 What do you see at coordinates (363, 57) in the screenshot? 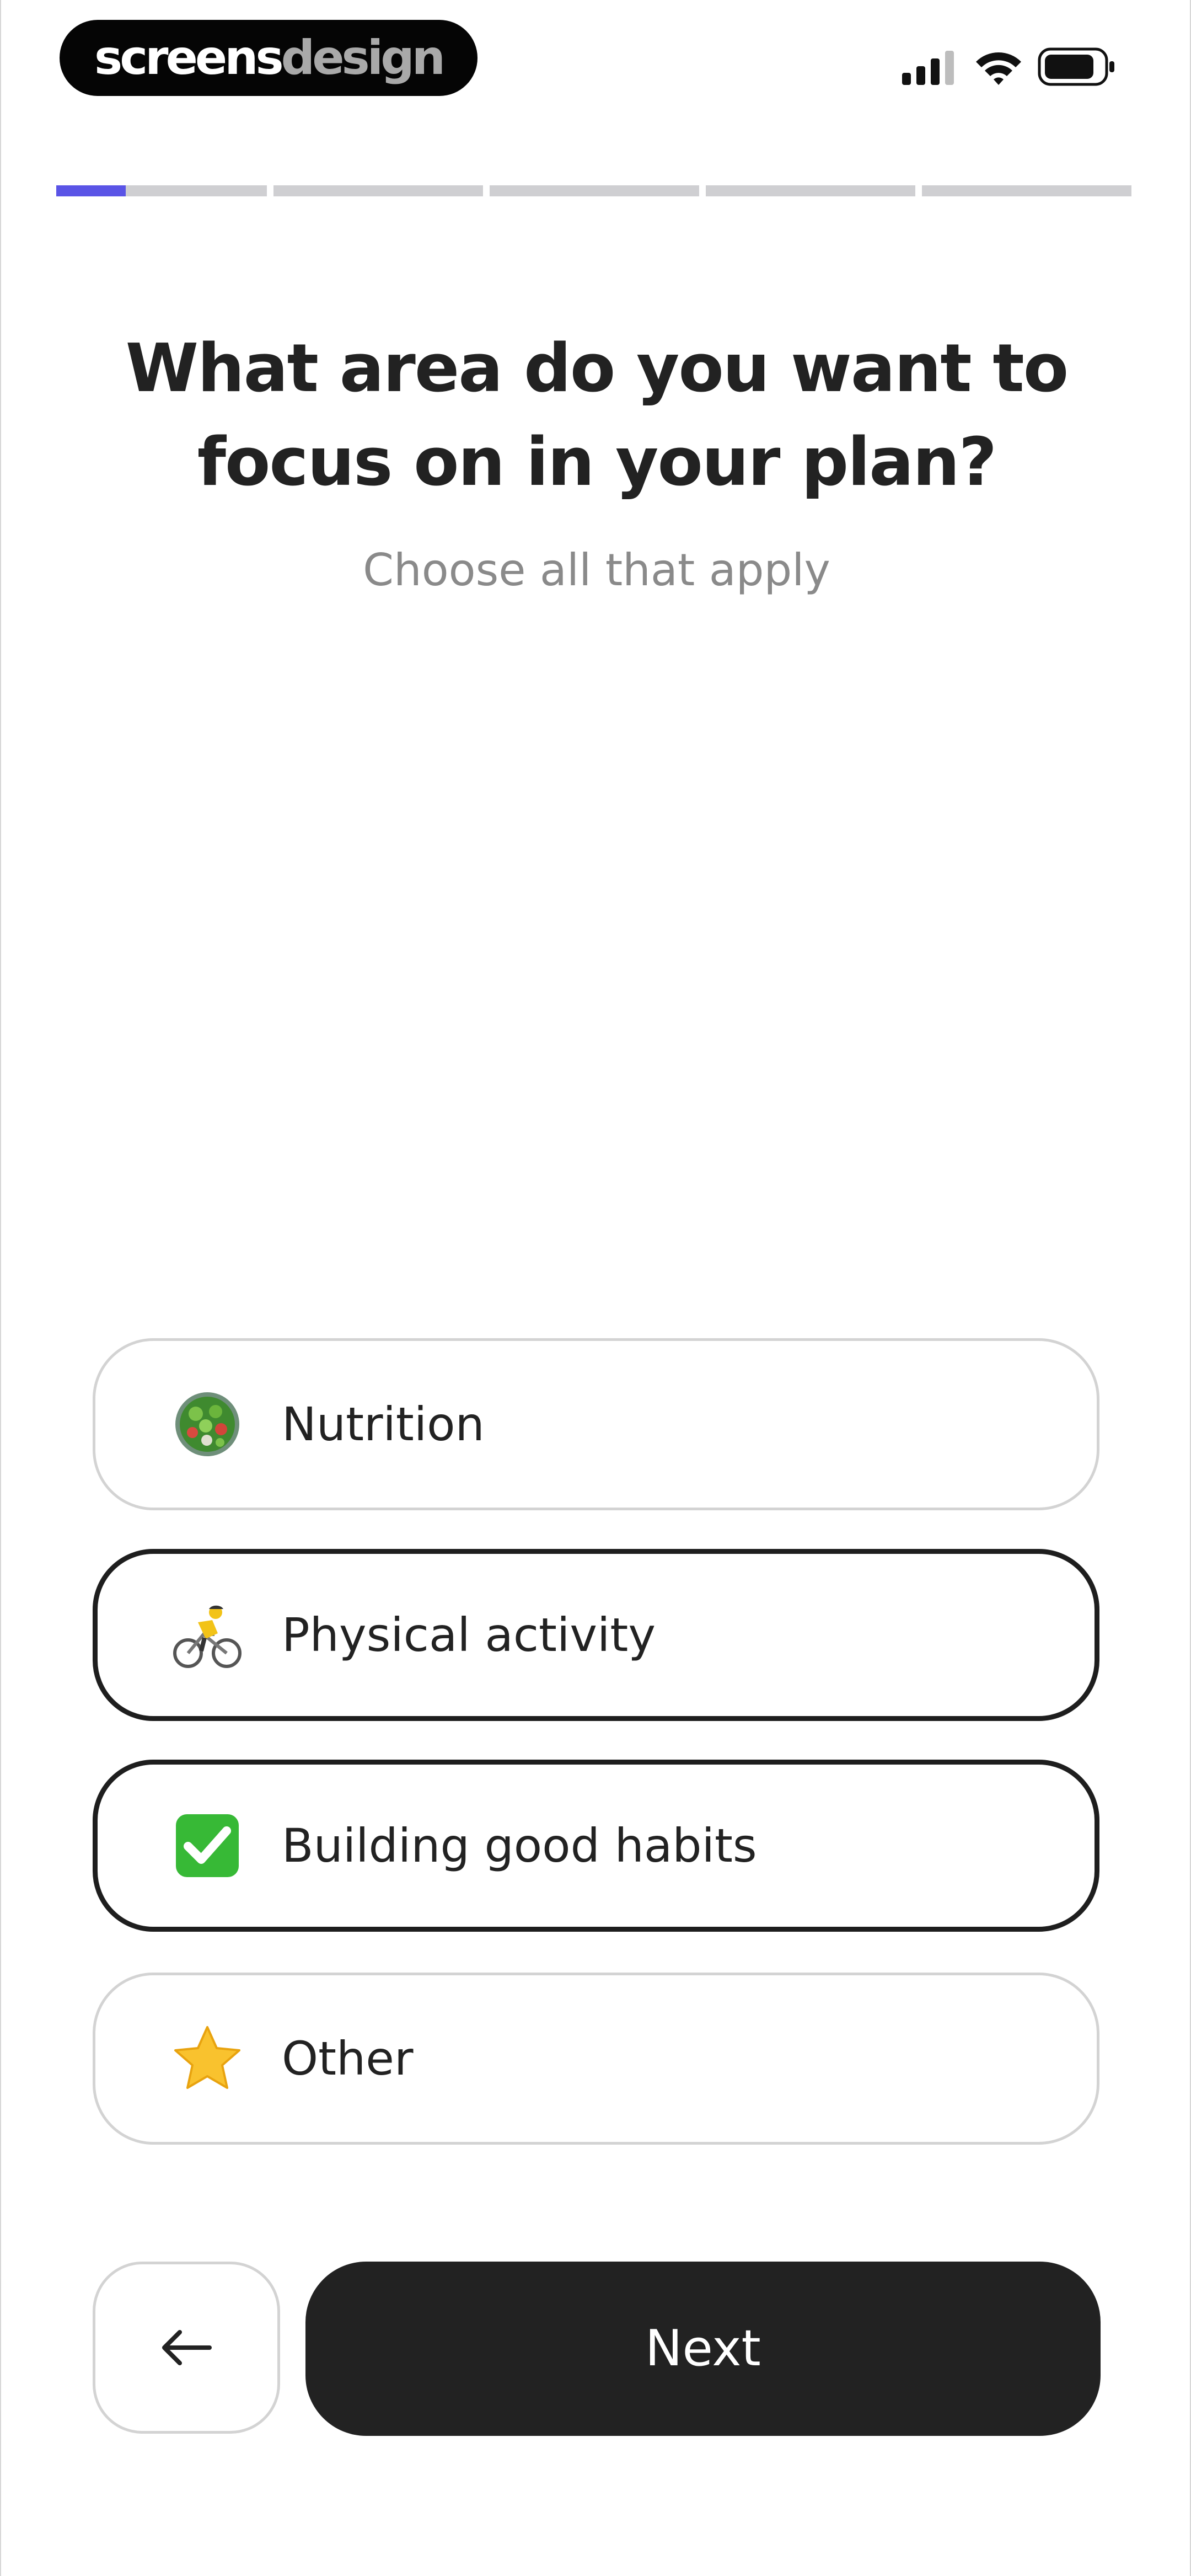
I see `brand-text-part2: design` at bounding box center [363, 57].